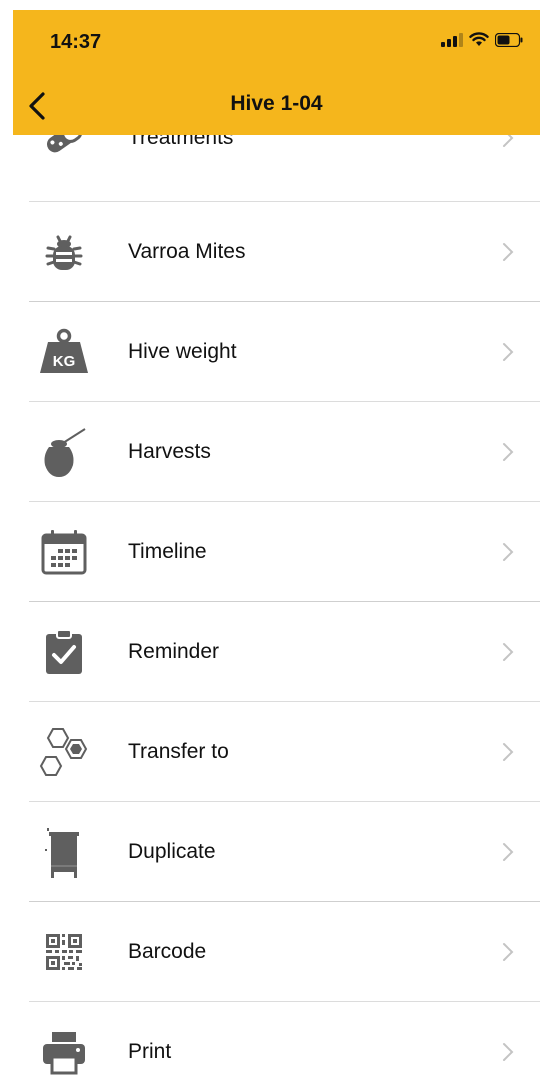  What do you see at coordinates (276, 252) in the screenshot?
I see `menu-item-varroa-mites: Varroa Mites` at bounding box center [276, 252].